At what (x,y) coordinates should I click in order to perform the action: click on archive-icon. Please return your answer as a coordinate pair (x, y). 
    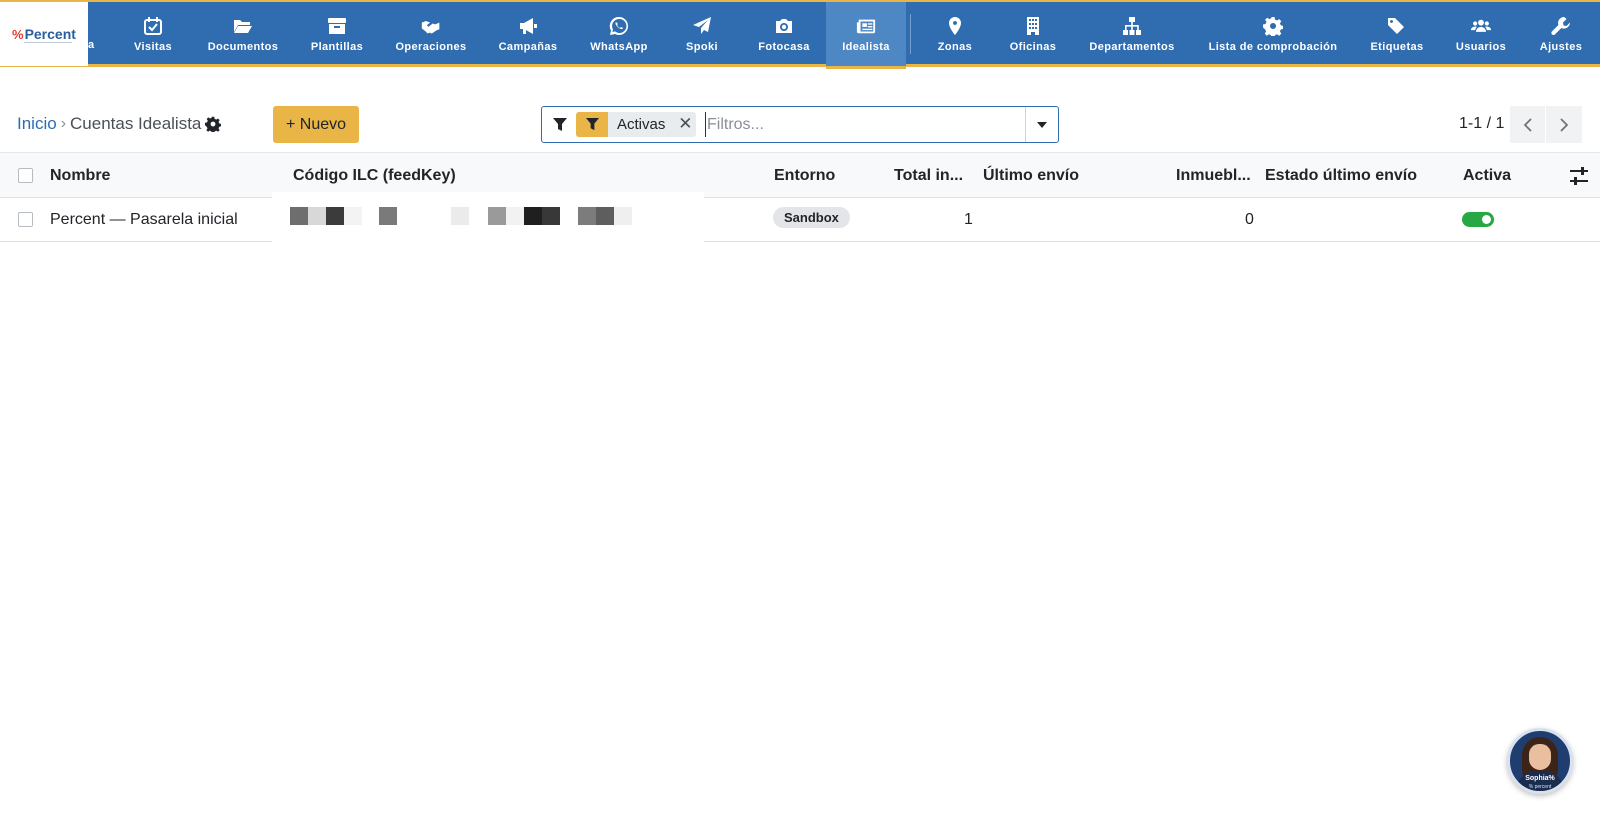
    Looking at the image, I should click on (337, 26).